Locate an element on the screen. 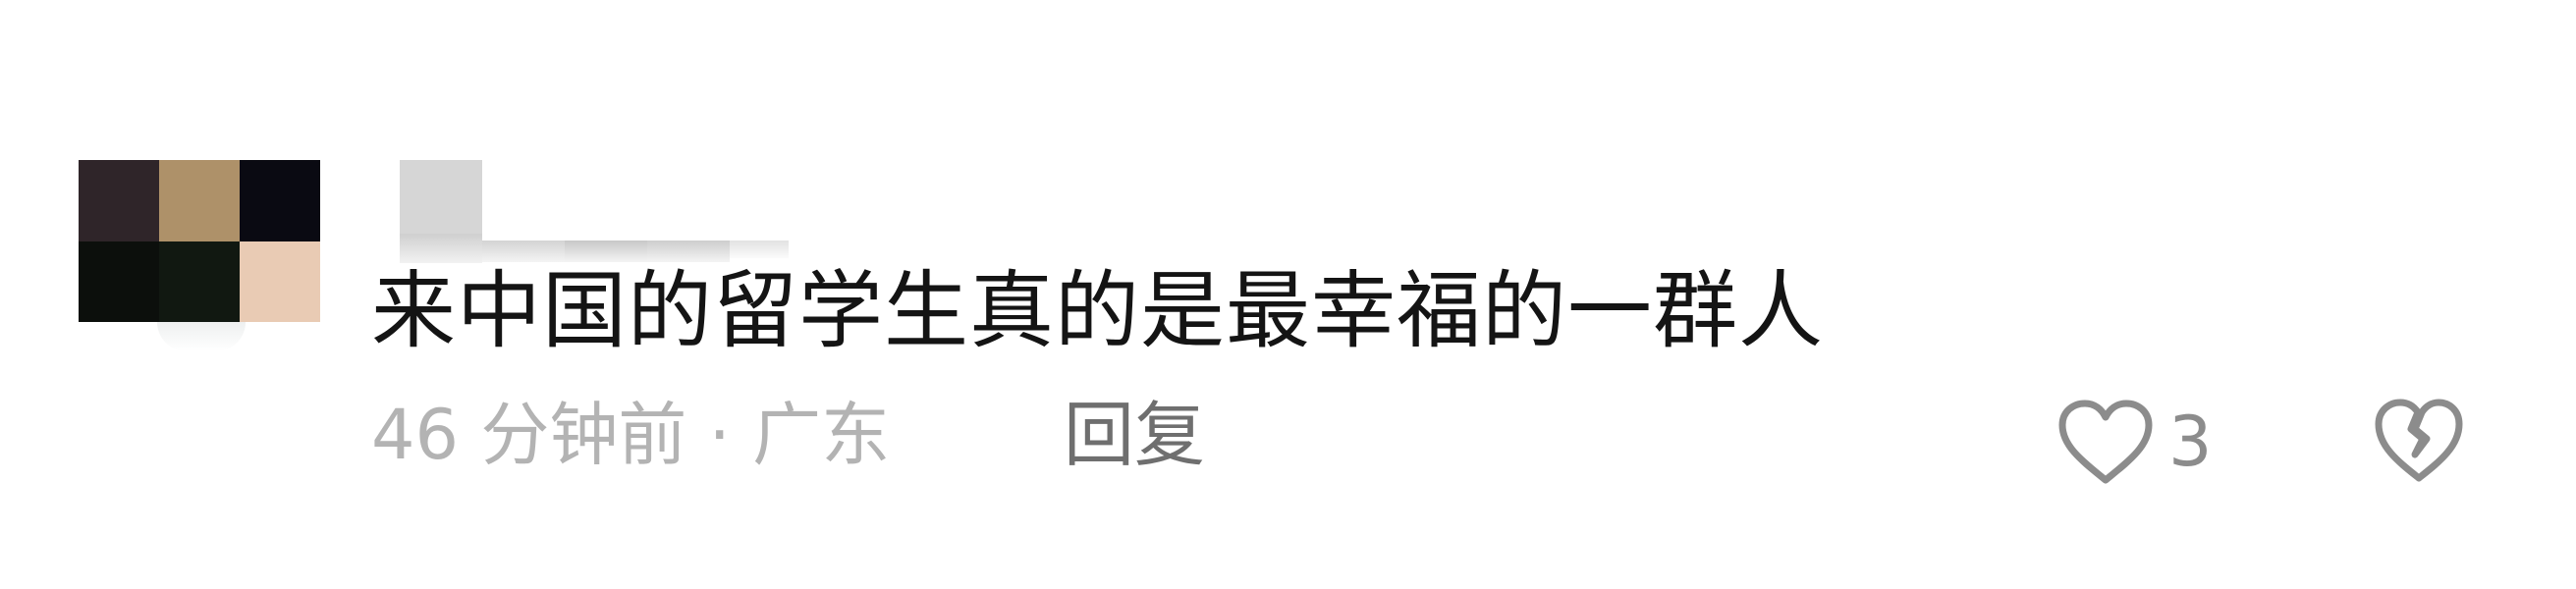 The width and height of the screenshot is (2576, 589). reply-button: 回复 is located at coordinates (1134, 435).